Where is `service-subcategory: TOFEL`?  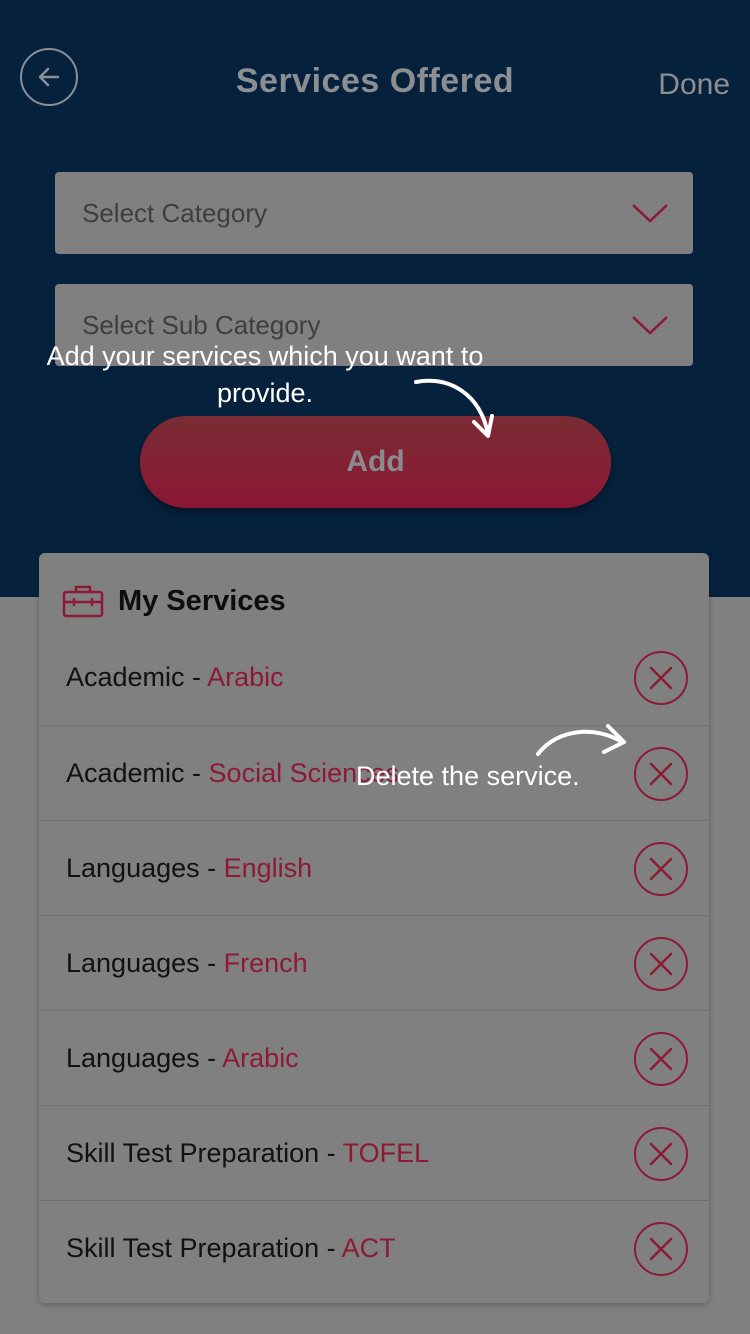 service-subcategory: TOFEL is located at coordinates (386, 1153).